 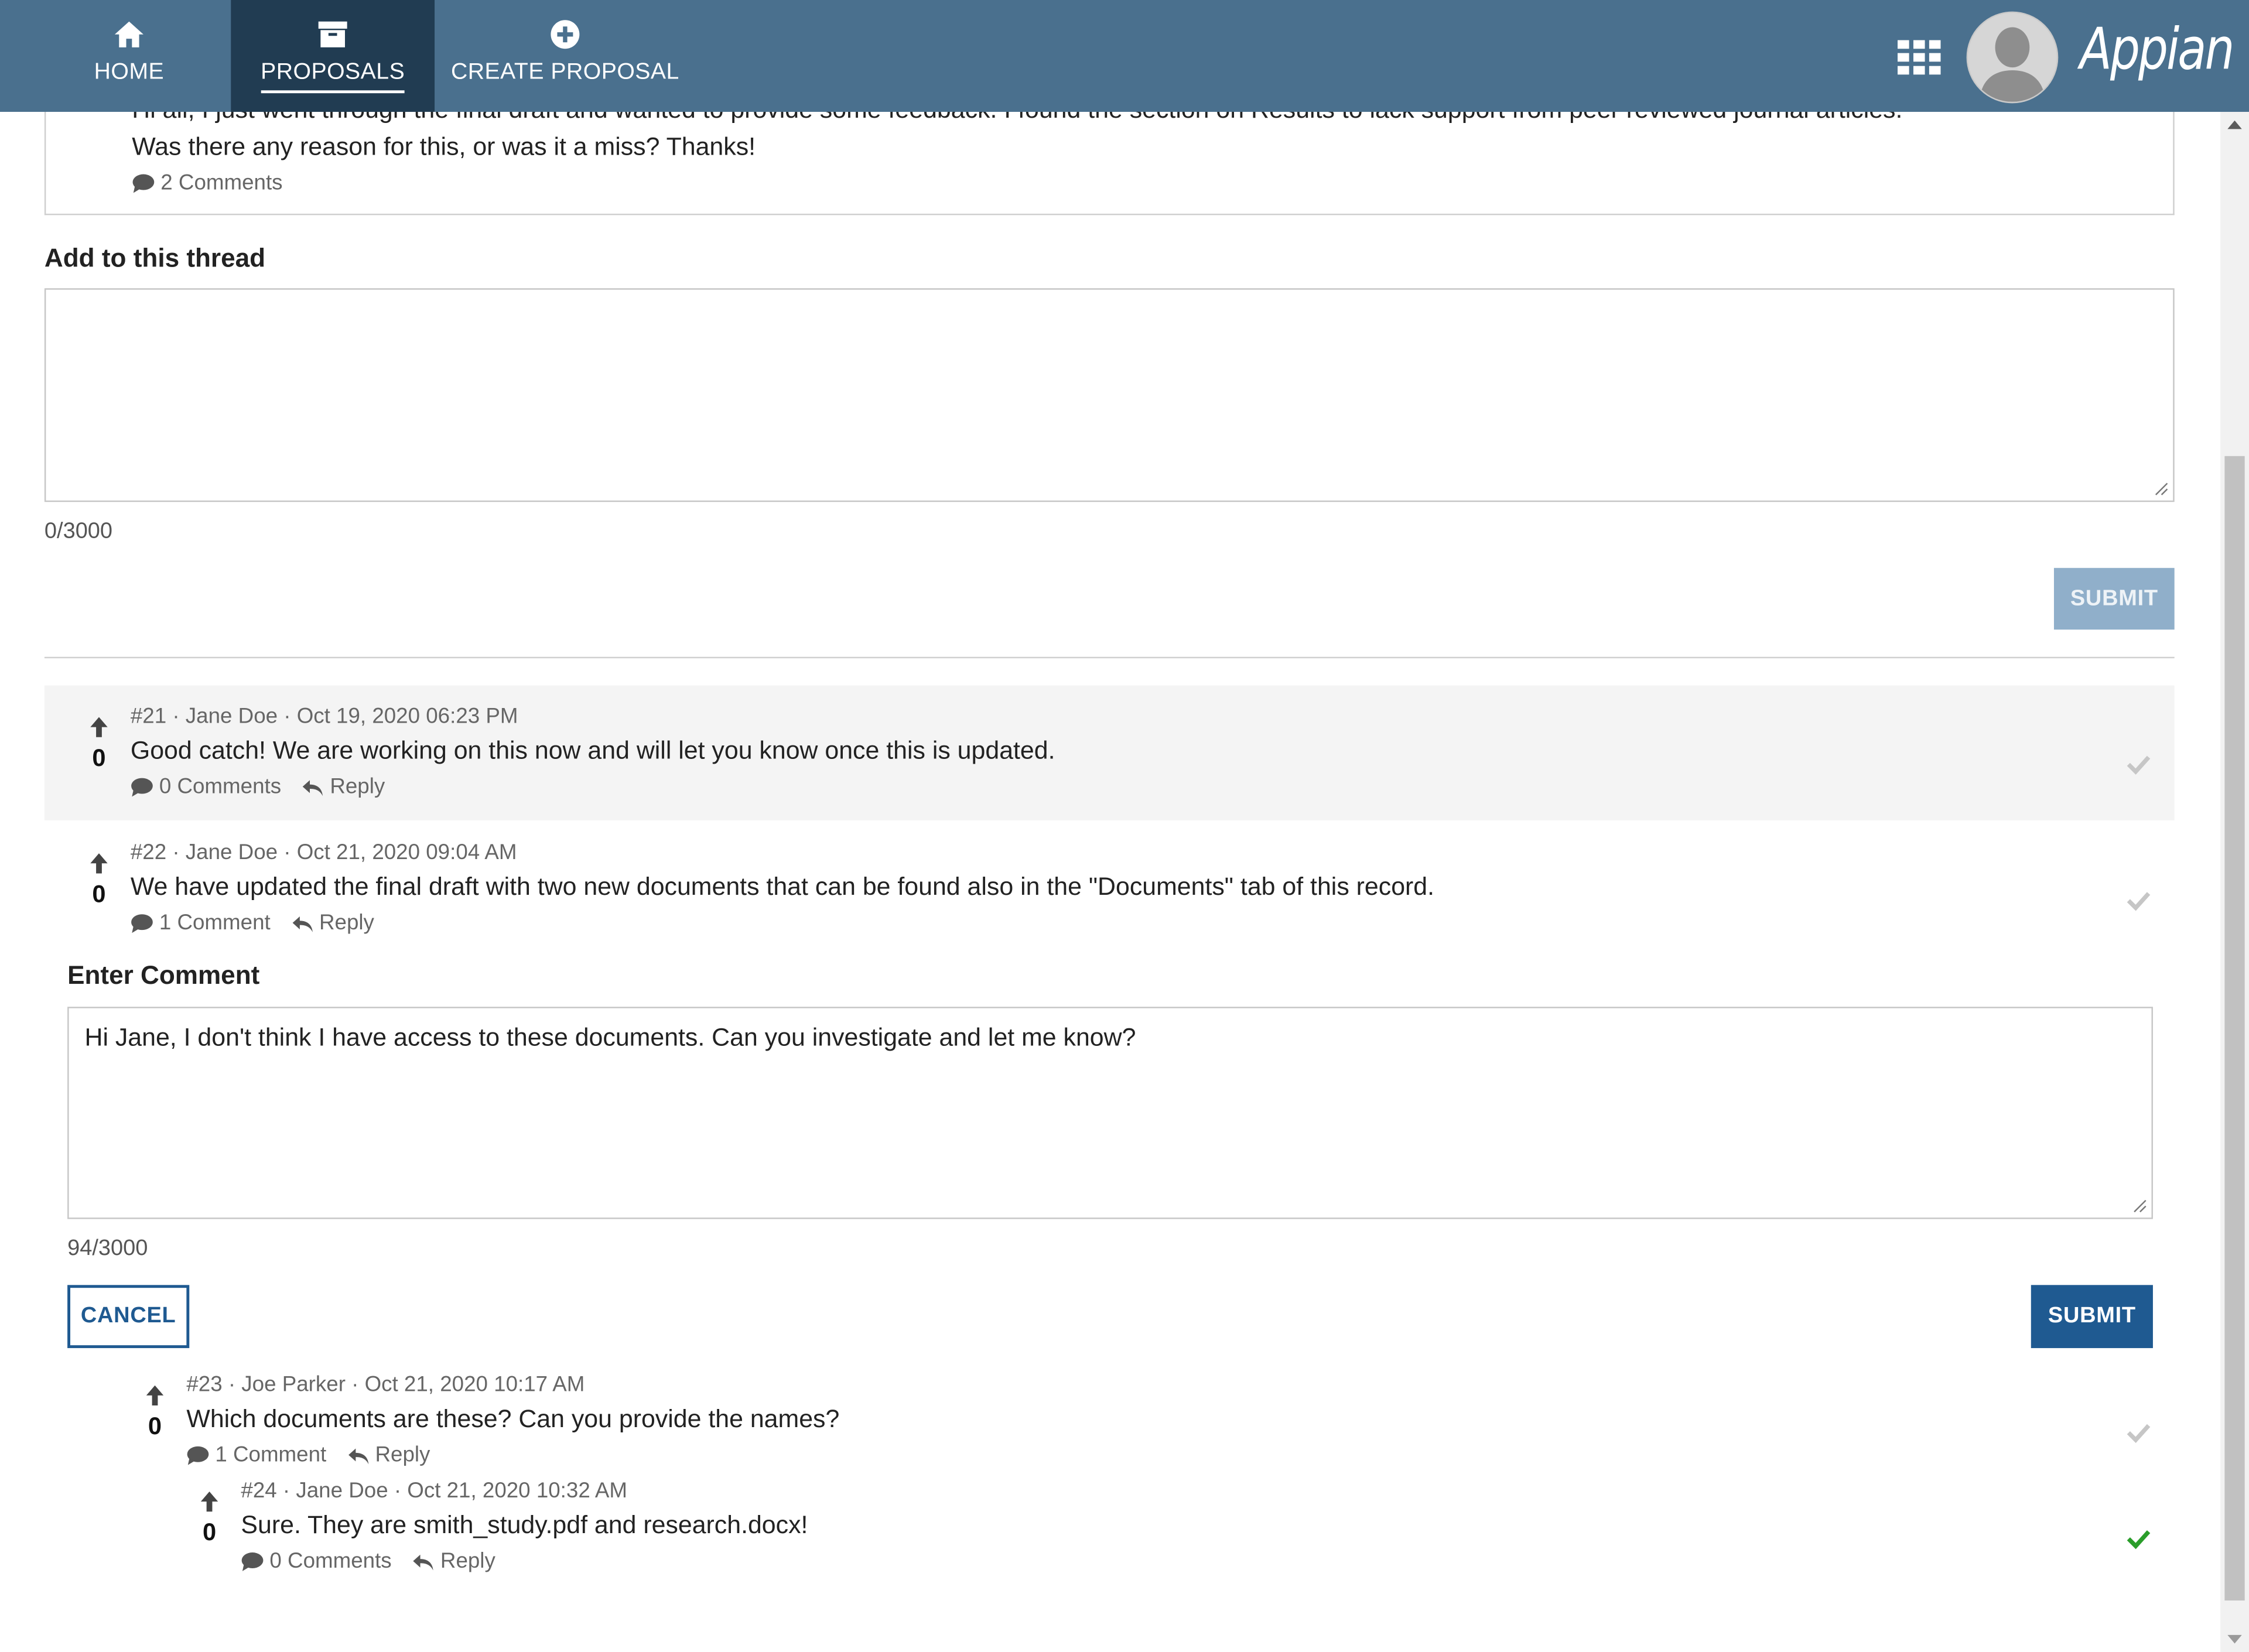 I want to click on thread-textarea, so click(x=1109, y=395).